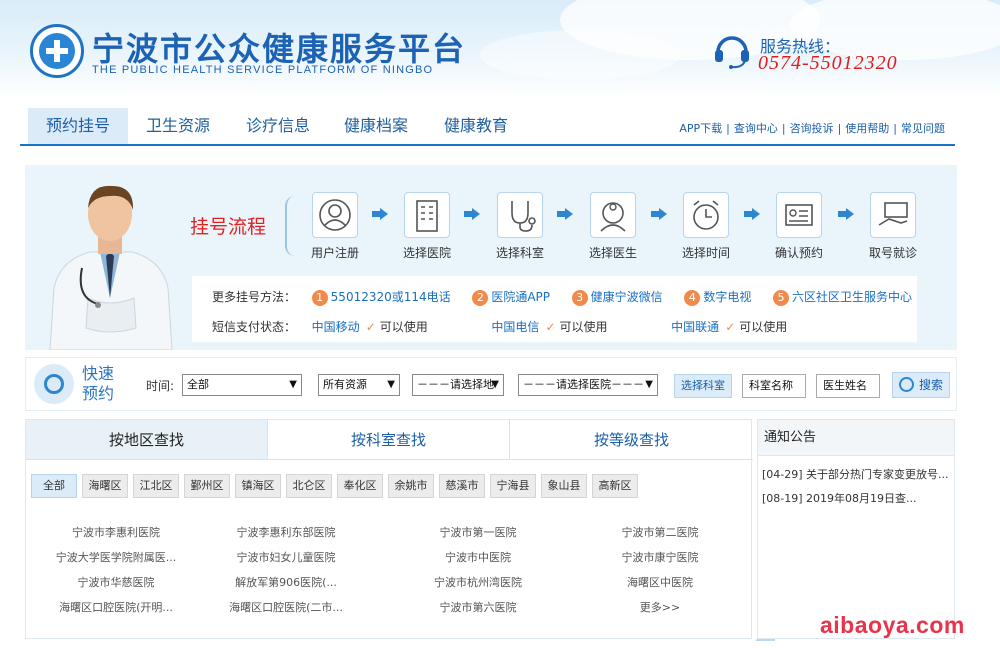 The image size is (1000, 648). Describe the element at coordinates (580, 55) in the screenshot. I see `cloud-decoration` at that location.